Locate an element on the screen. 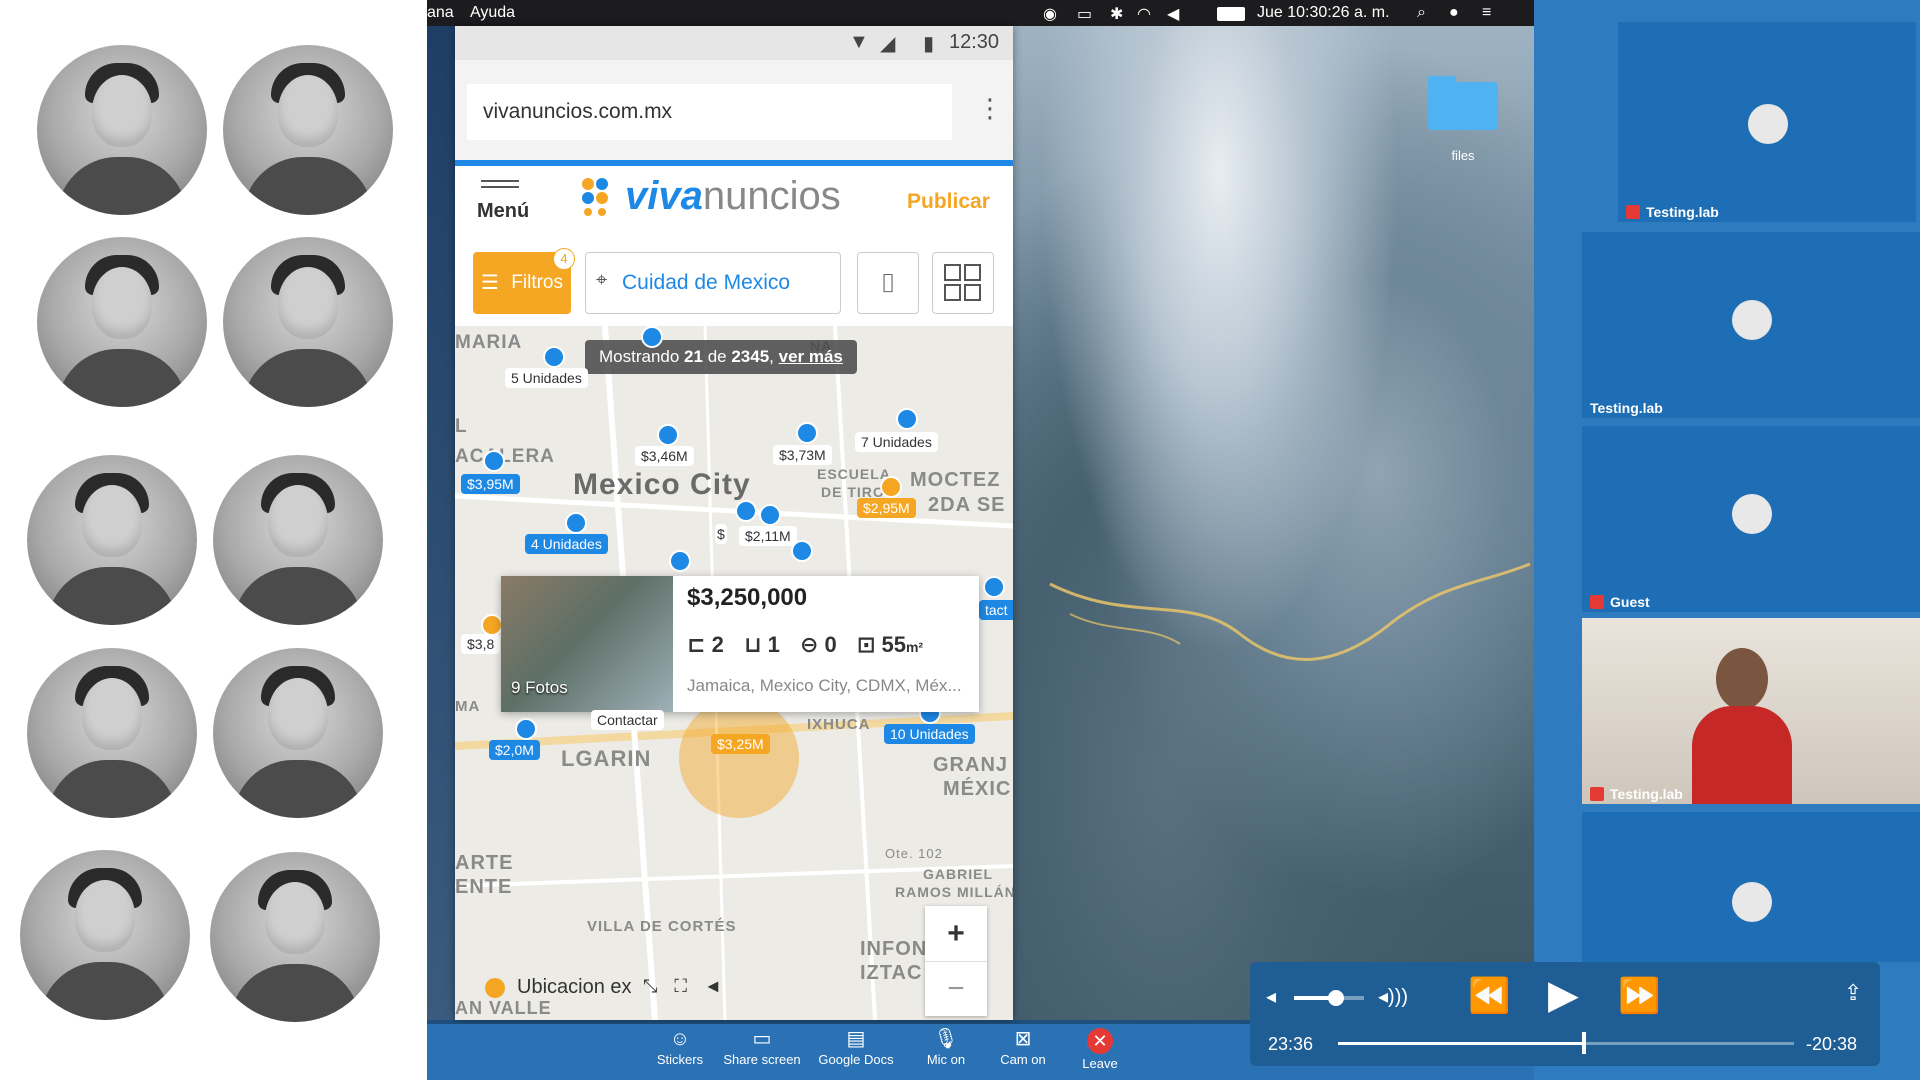 The height and width of the screenshot is (1080, 1920). filters-button: ☰ Filtros 4 is located at coordinates (524, 281).